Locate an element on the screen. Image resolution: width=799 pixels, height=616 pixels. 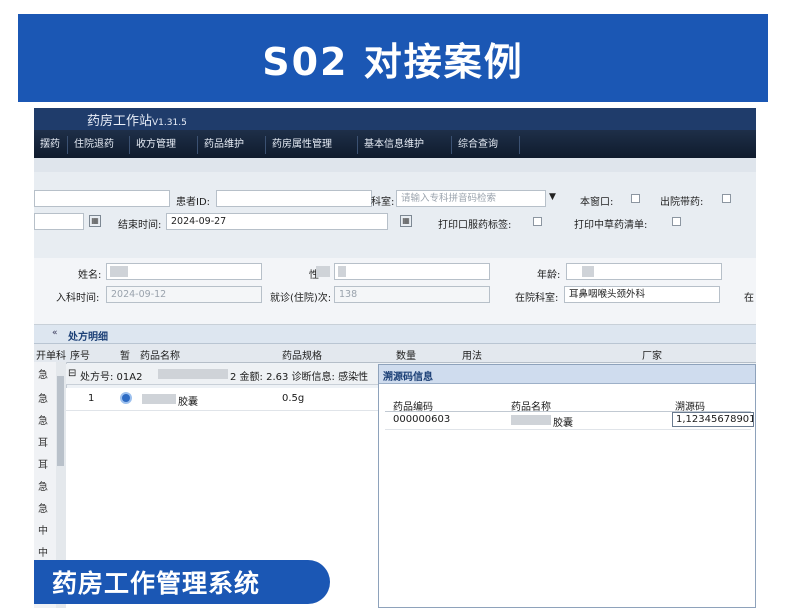
expand-icon: ⊟ is located at coordinates (72, 373).